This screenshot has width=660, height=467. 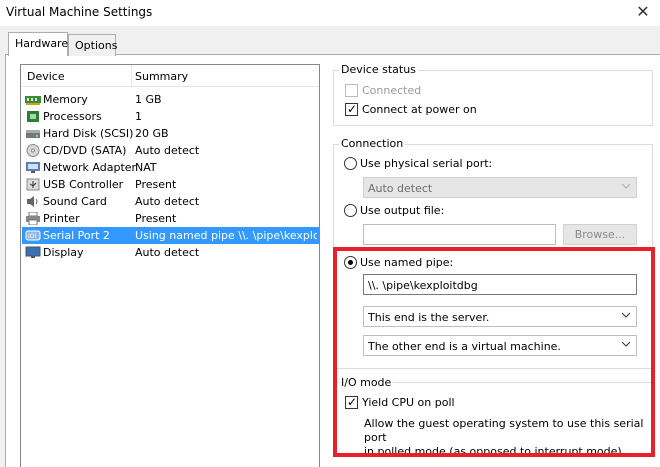 What do you see at coordinates (350, 163) in the screenshot?
I see `physical-serial-port-radio` at bounding box center [350, 163].